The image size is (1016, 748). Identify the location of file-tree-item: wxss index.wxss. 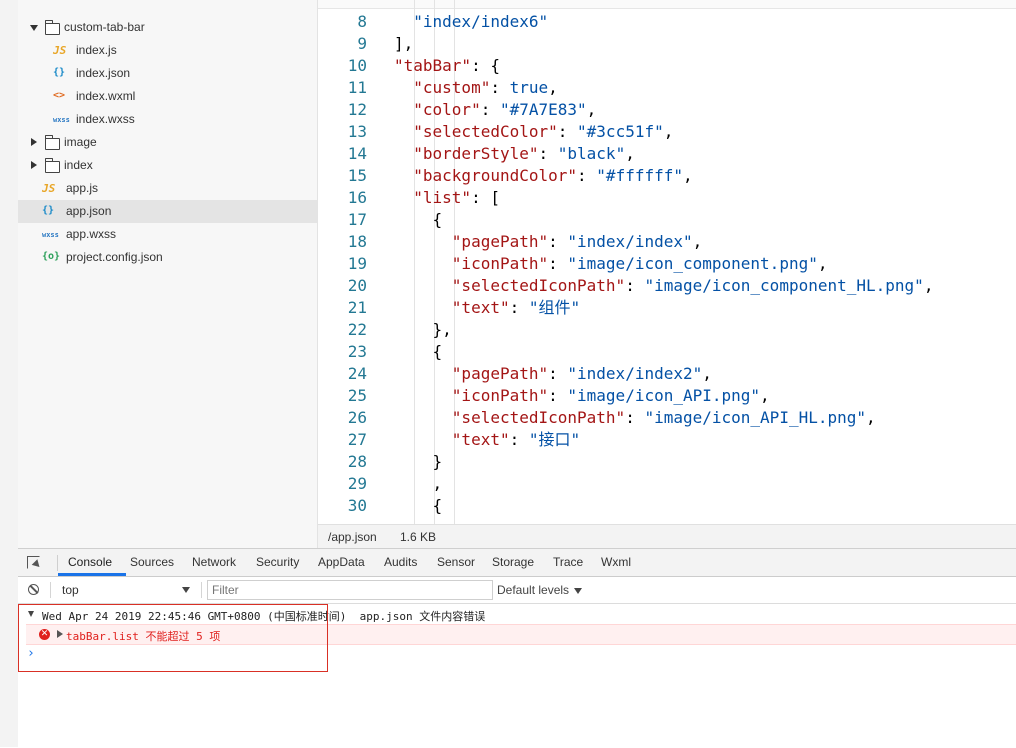
(167, 119).